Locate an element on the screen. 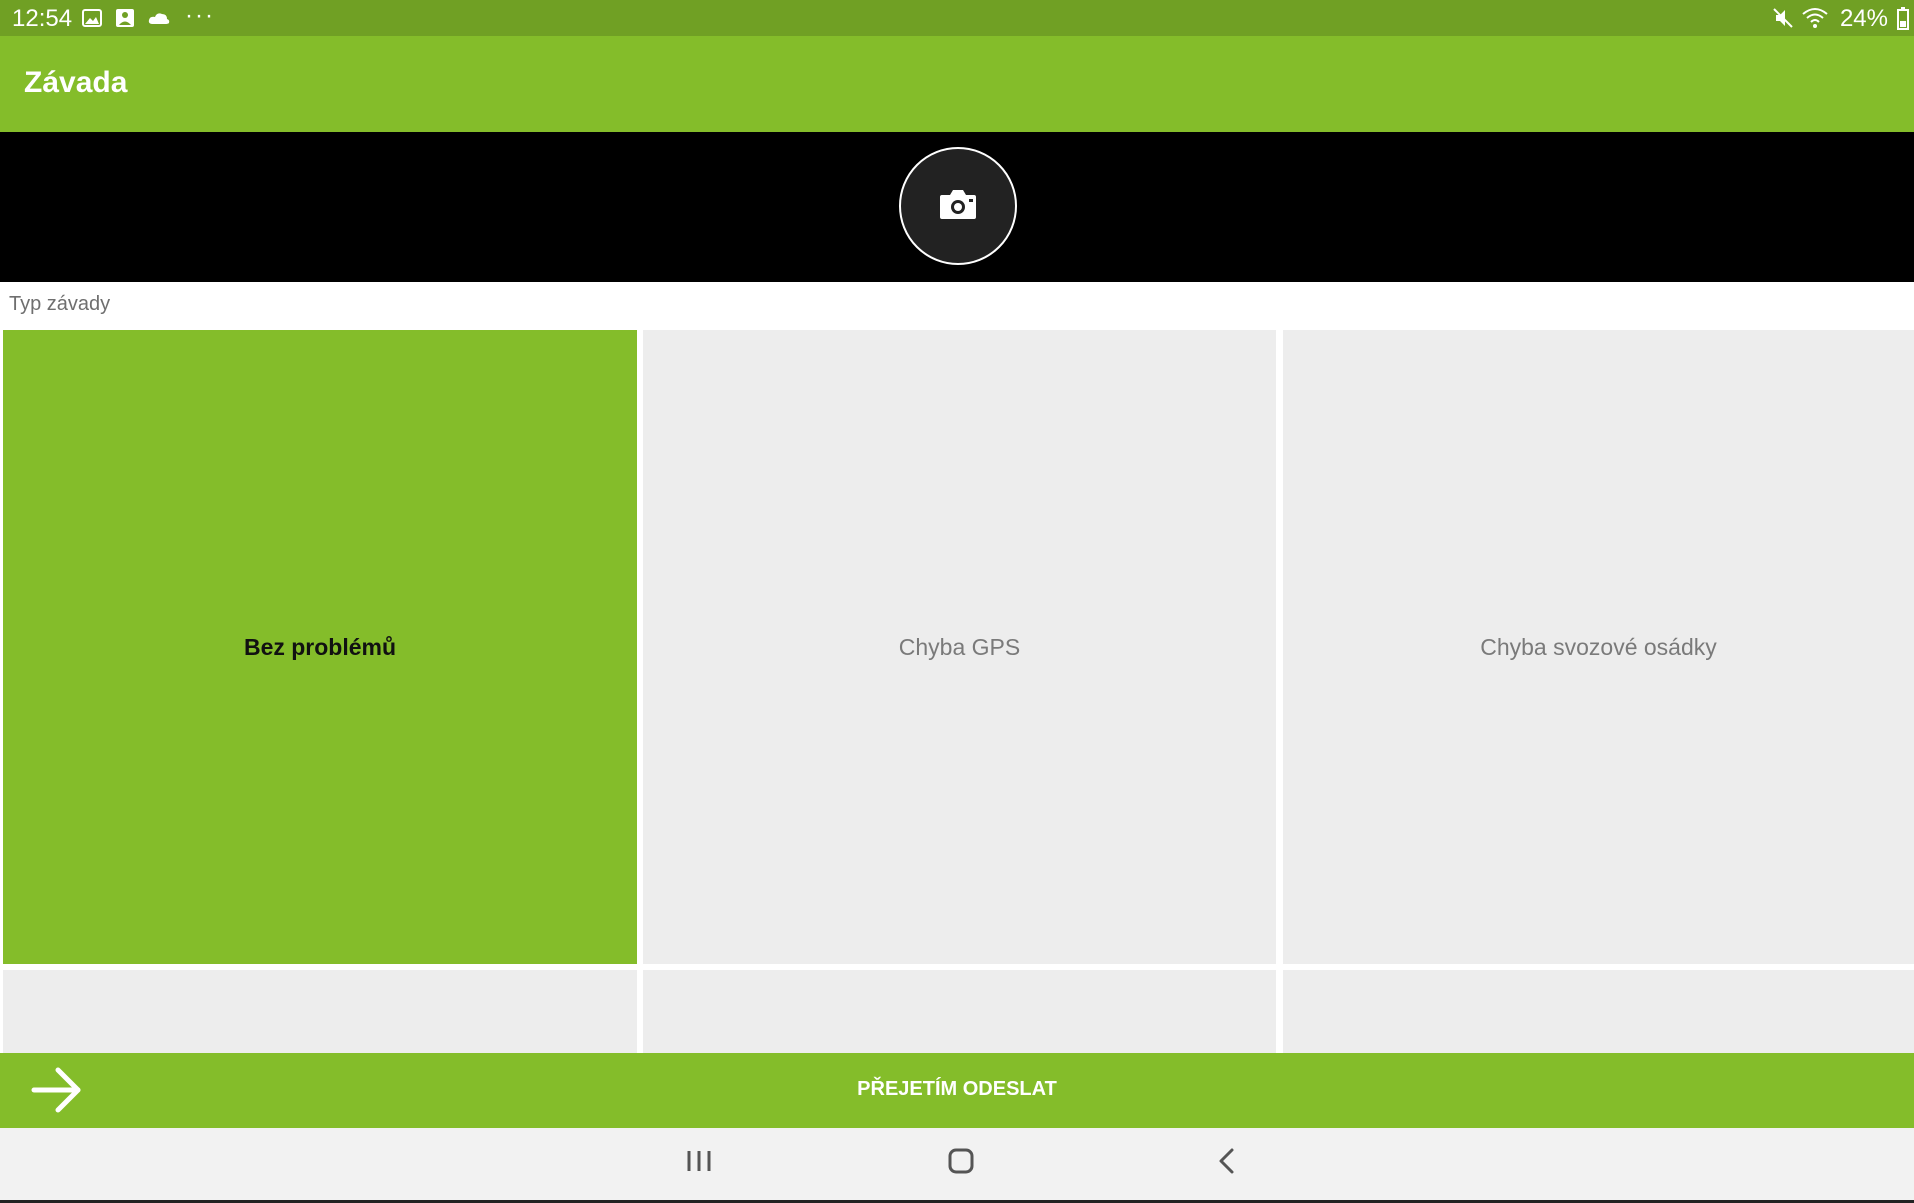  camera-preview is located at coordinates (957, 207).